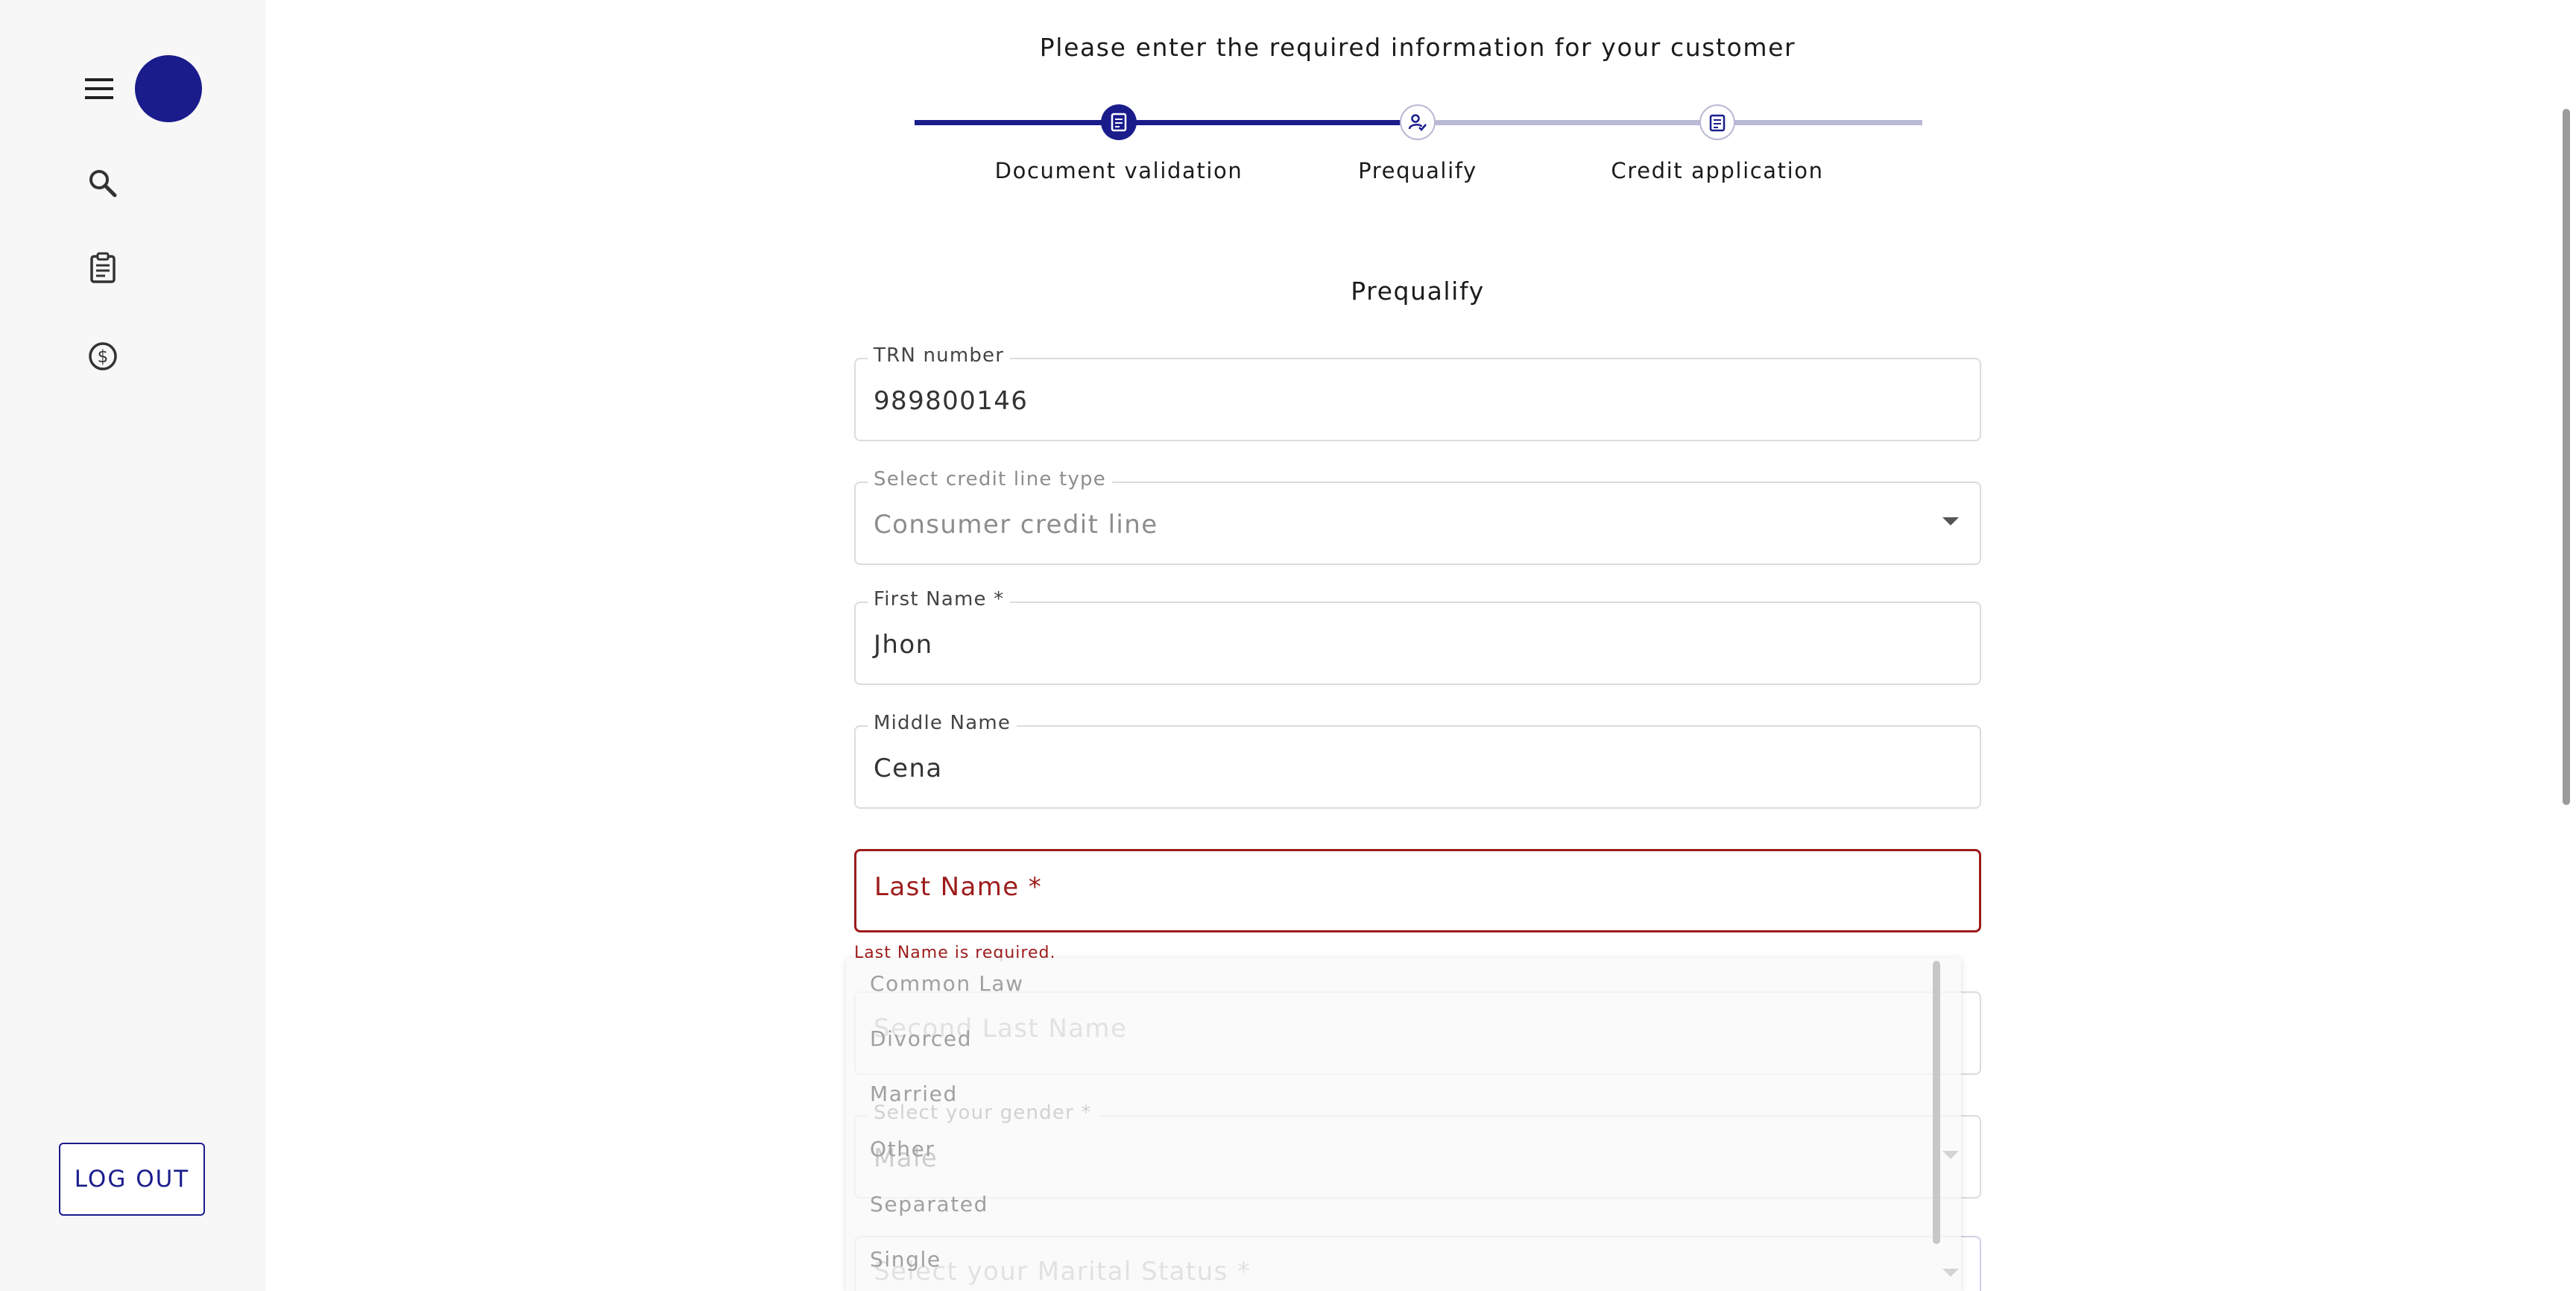  Describe the element at coordinates (1418, 291) in the screenshot. I see `form-title: Prequalify` at that location.